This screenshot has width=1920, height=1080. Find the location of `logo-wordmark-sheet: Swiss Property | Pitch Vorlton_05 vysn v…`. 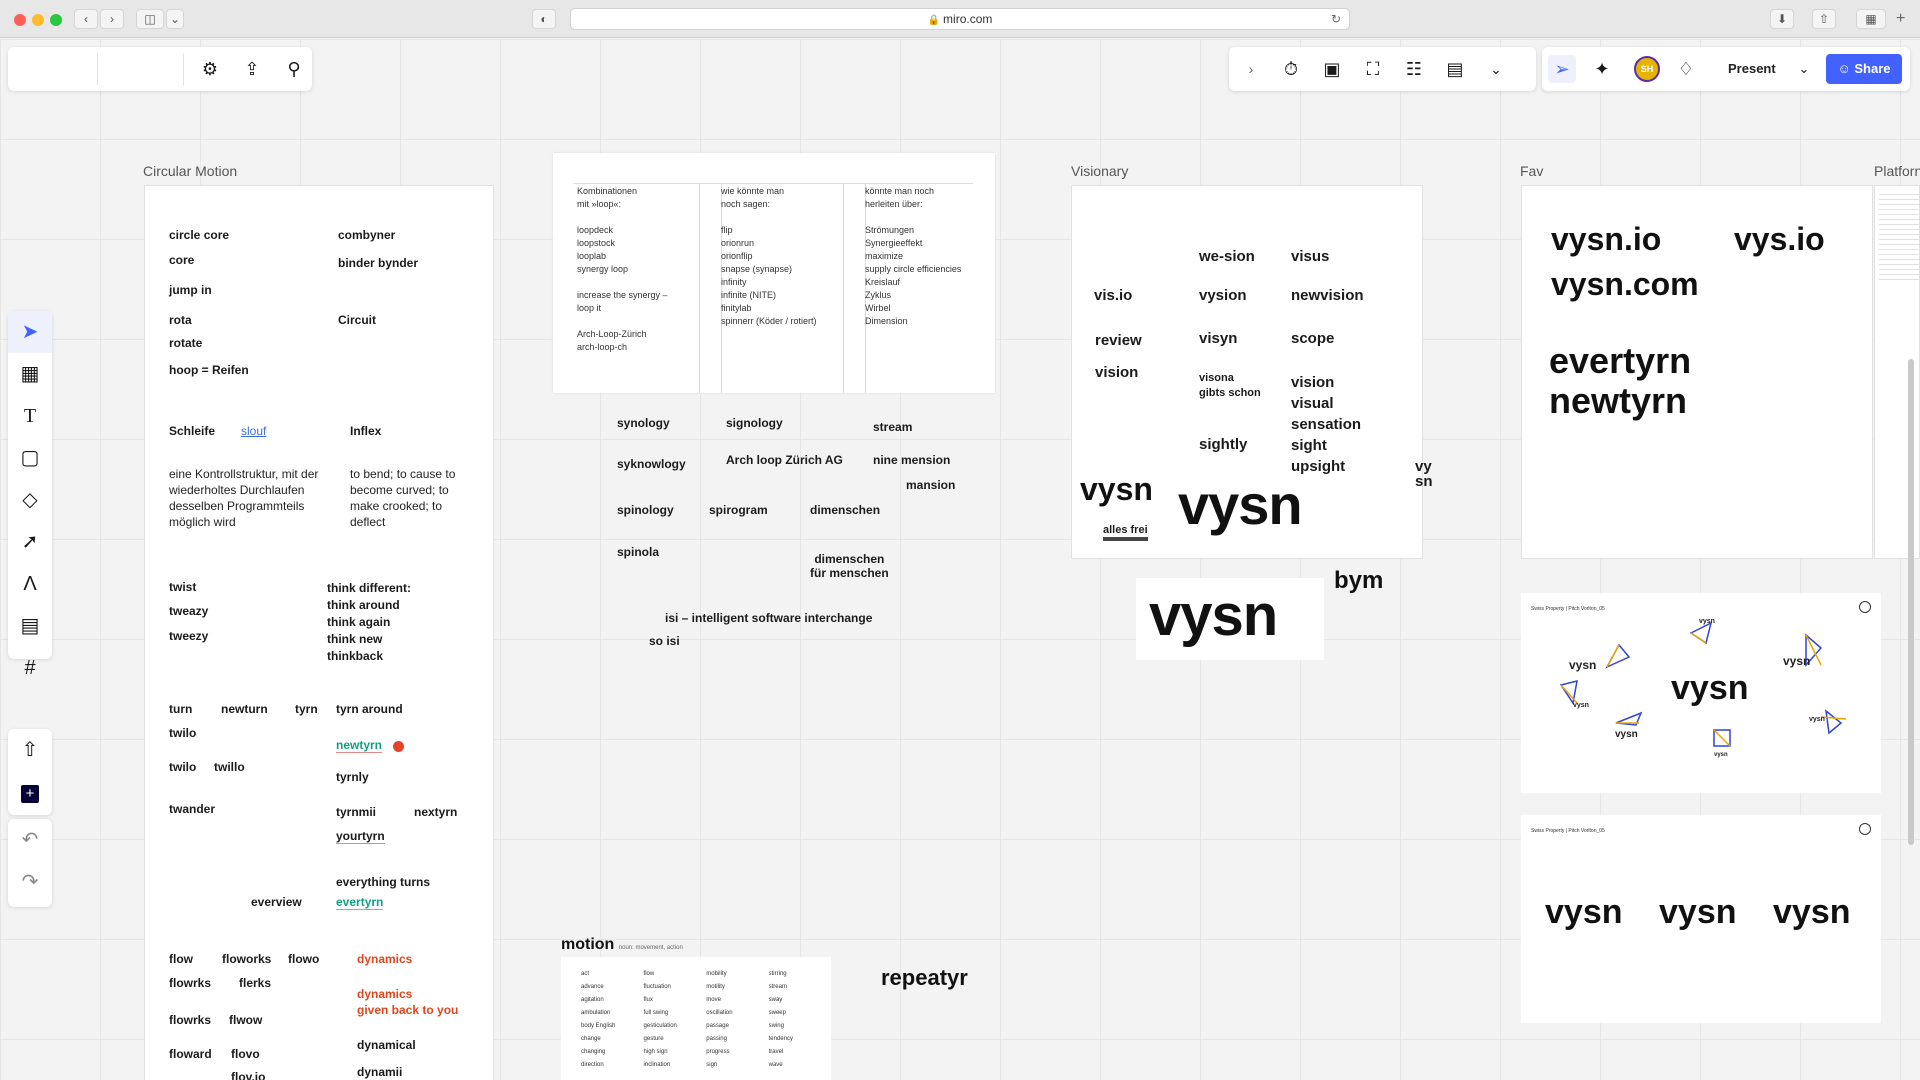

logo-wordmark-sheet: Swiss Property | Pitch Vorlton_05 vysn v… is located at coordinates (1701, 919).